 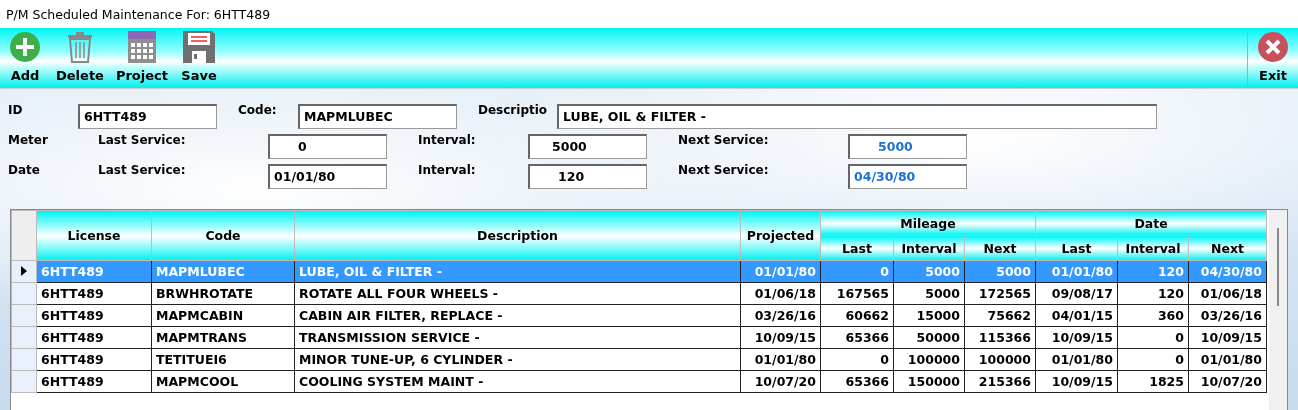 I want to click on table-cell: 150000, so click(x=929, y=381).